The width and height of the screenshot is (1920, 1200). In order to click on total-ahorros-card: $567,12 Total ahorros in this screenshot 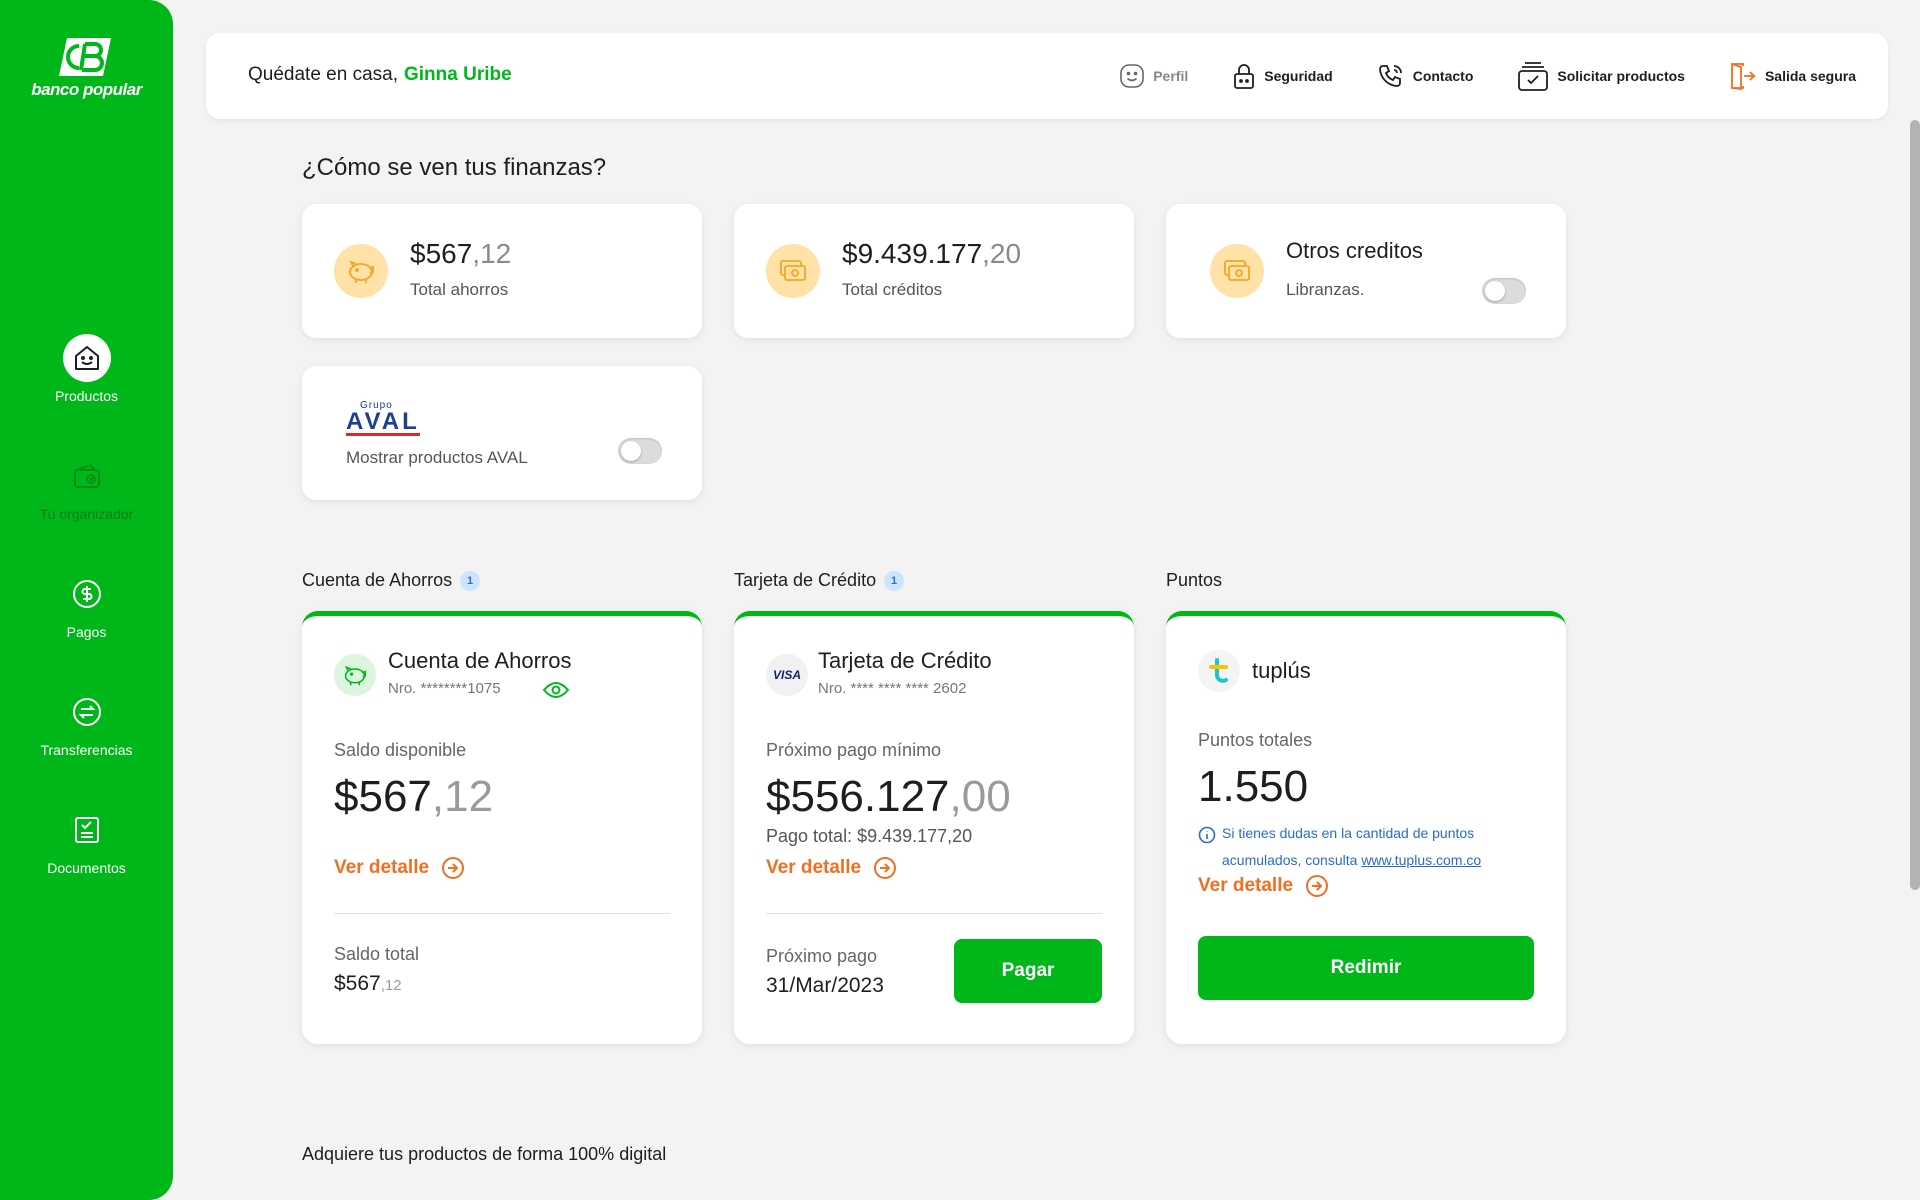, I will do `click(502, 271)`.